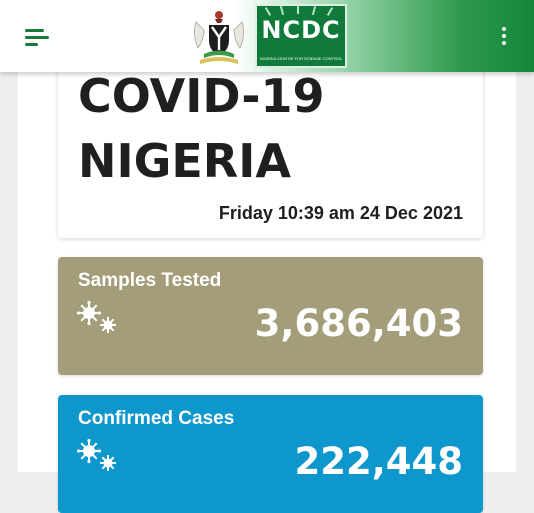 The height and width of the screenshot is (513, 534). I want to click on samples-tested-label: Samples Tested, so click(150, 280).